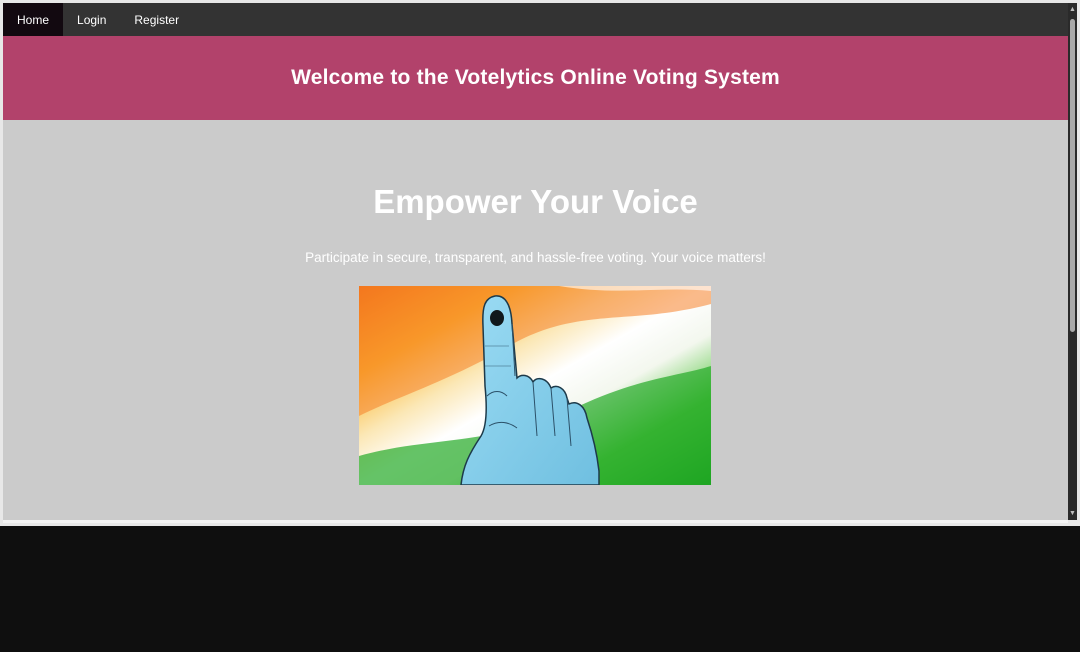 Image resolution: width=1080 pixels, height=652 pixels. Describe the element at coordinates (1072, 9) in the screenshot. I see `scroll-up-icon: ▲` at that location.